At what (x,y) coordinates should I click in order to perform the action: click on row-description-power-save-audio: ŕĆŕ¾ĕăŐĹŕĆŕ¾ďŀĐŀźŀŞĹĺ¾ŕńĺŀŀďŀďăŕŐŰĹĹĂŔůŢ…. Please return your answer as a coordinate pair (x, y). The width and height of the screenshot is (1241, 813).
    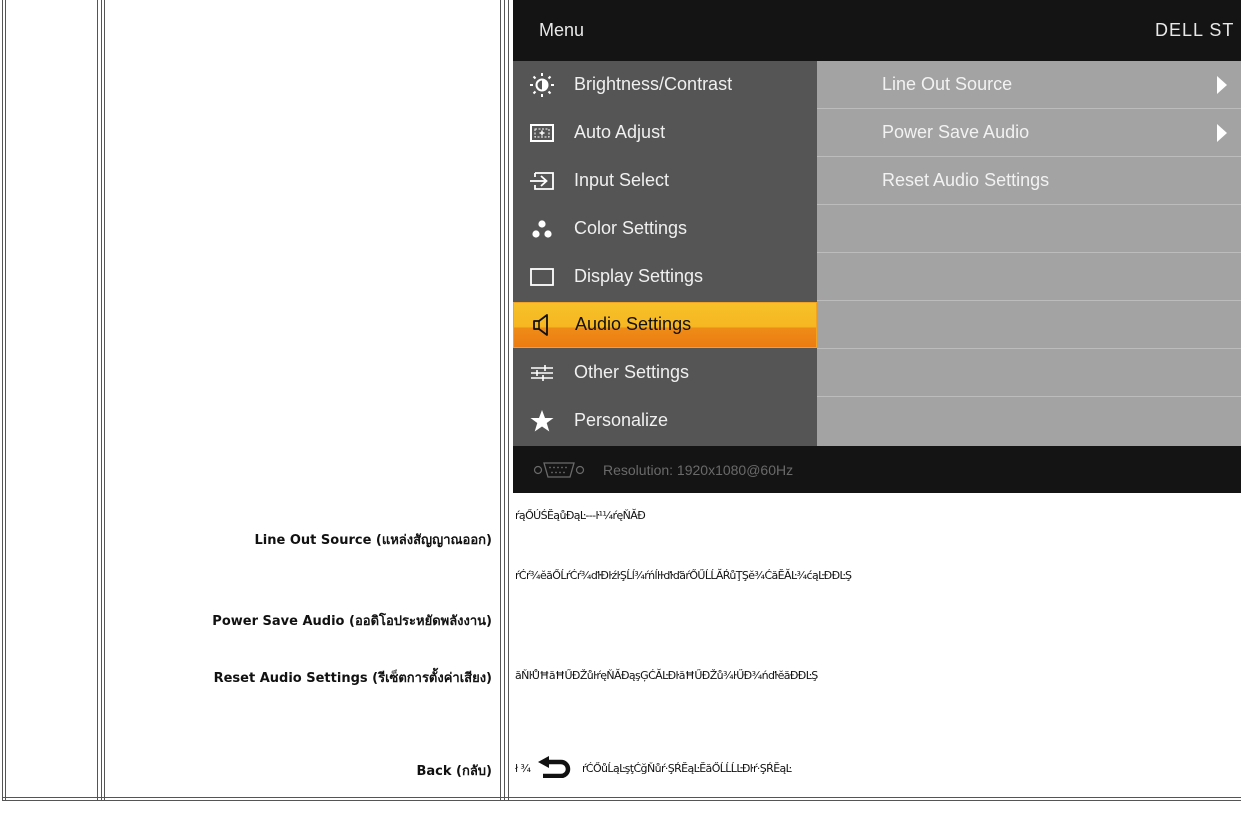
    Looking at the image, I should click on (683, 575).